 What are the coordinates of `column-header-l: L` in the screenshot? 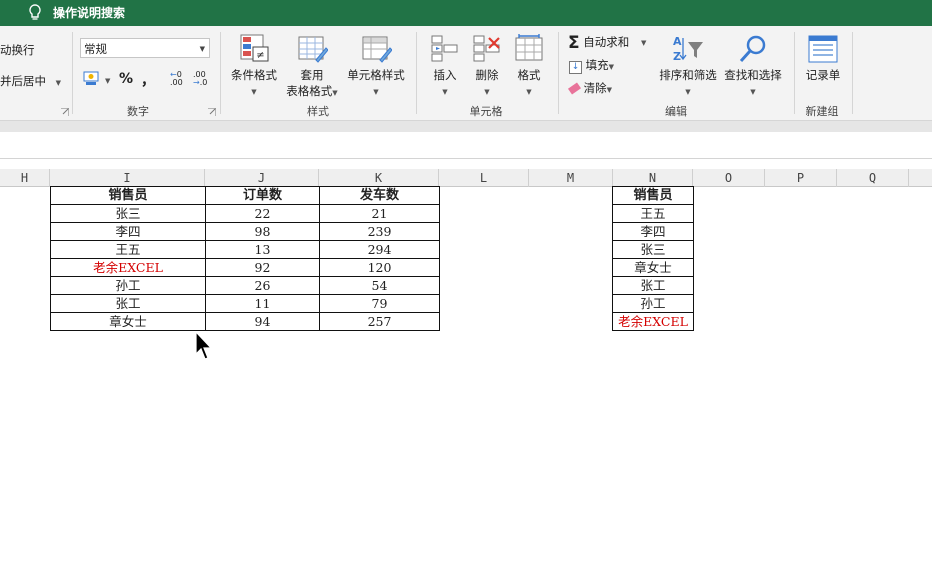 It's located at (484, 178).